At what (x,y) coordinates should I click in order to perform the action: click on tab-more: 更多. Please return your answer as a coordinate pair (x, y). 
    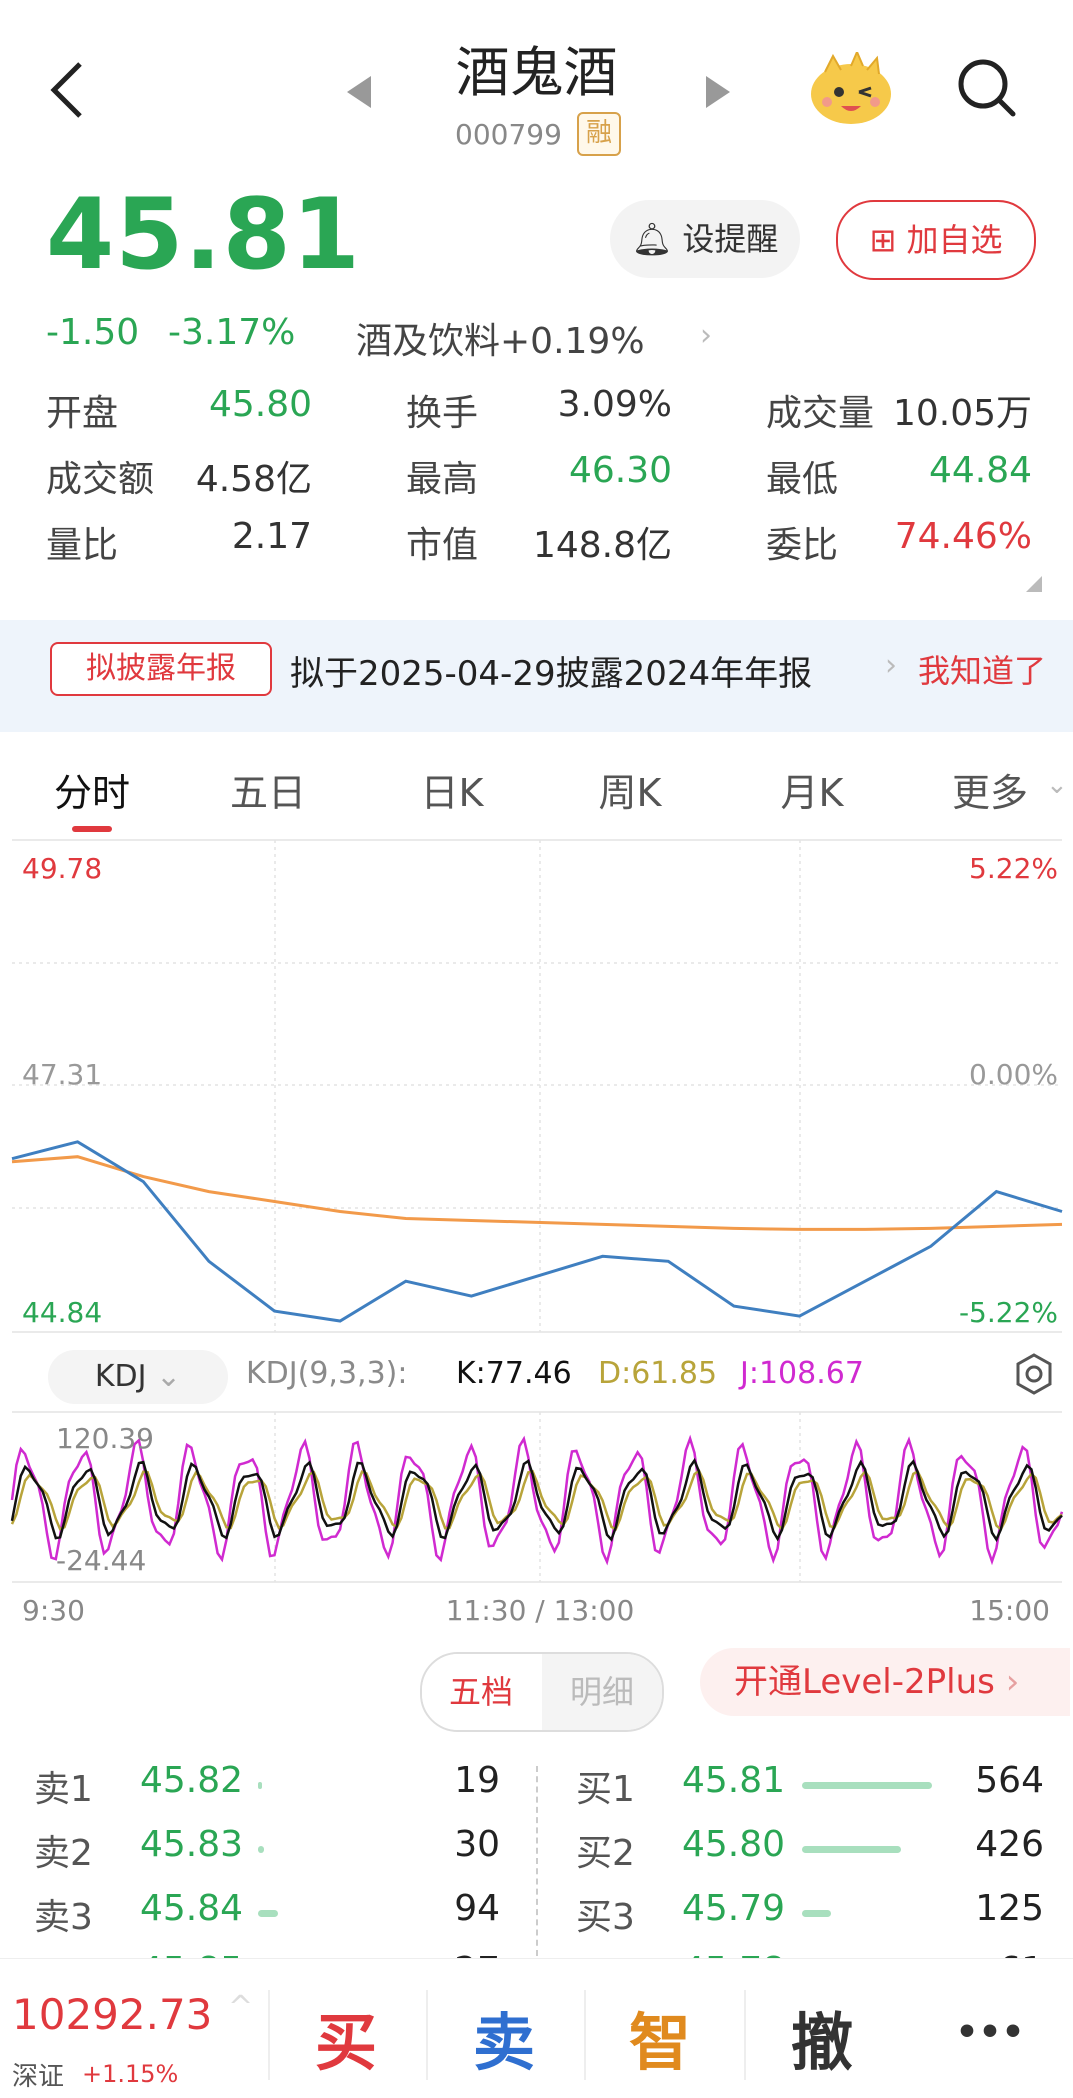
    Looking at the image, I should click on (990, 789).